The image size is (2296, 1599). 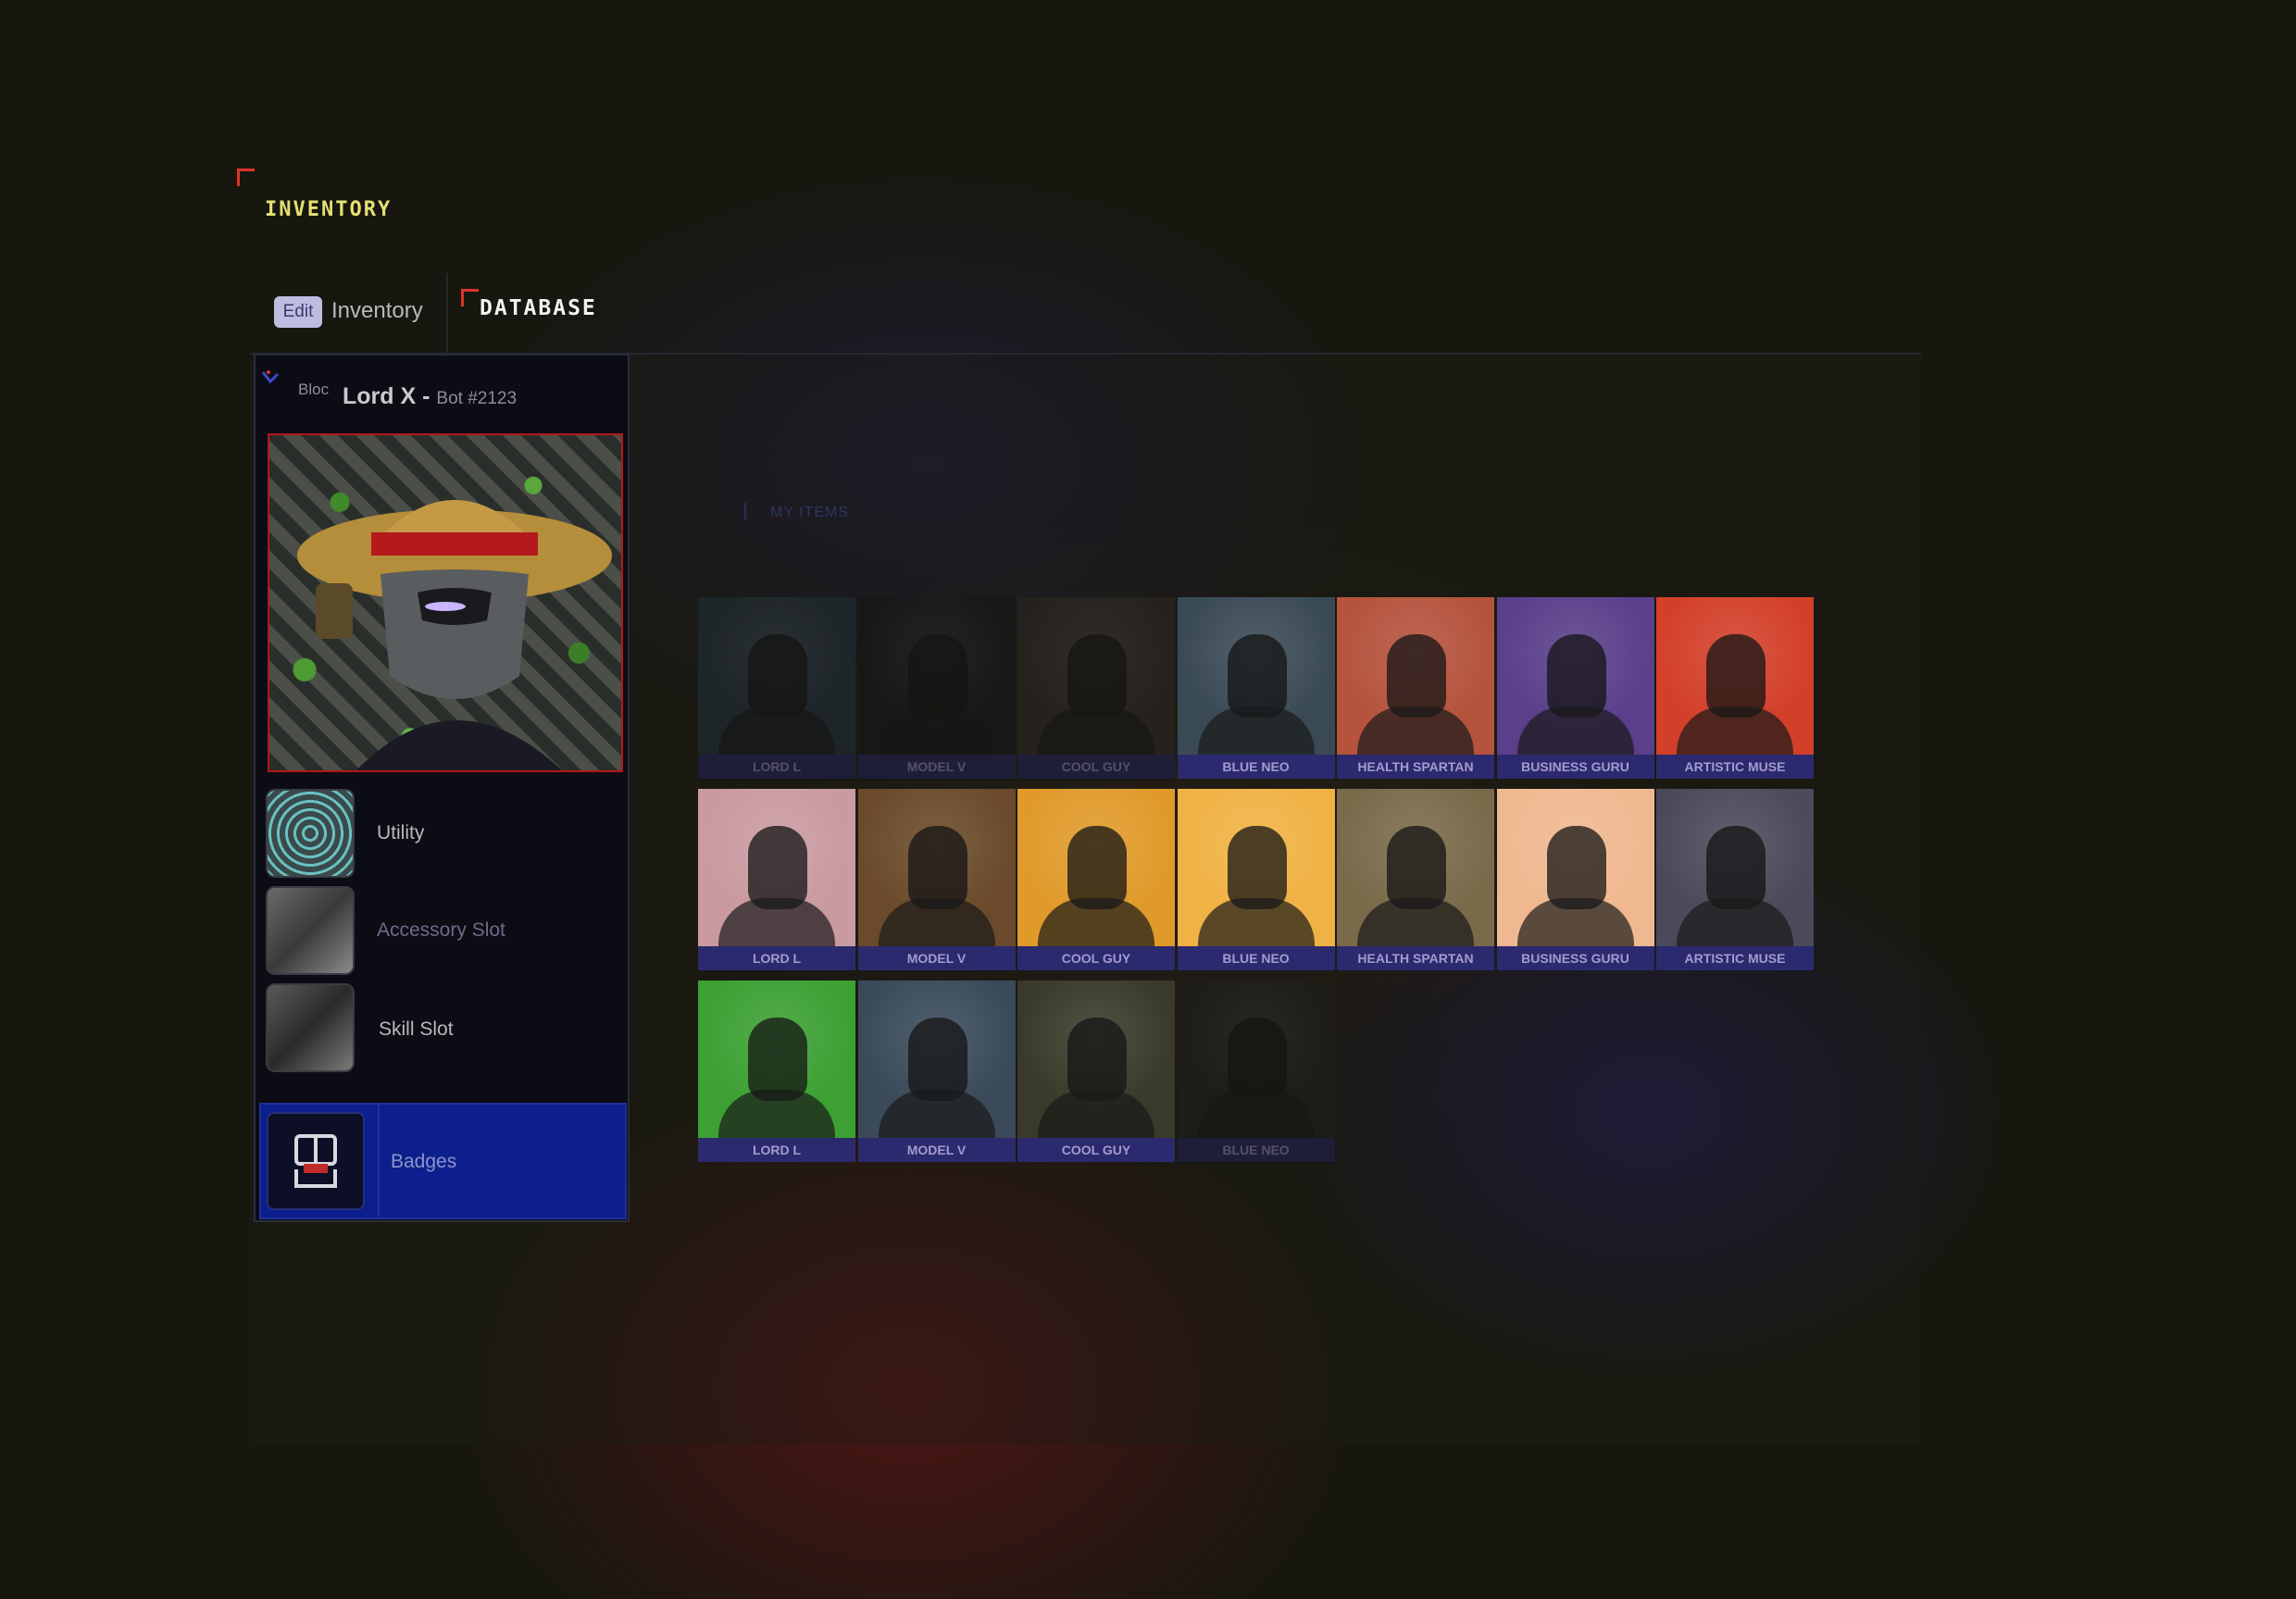 I want to click on edit-button: Edit, so click(x=298, y=312).